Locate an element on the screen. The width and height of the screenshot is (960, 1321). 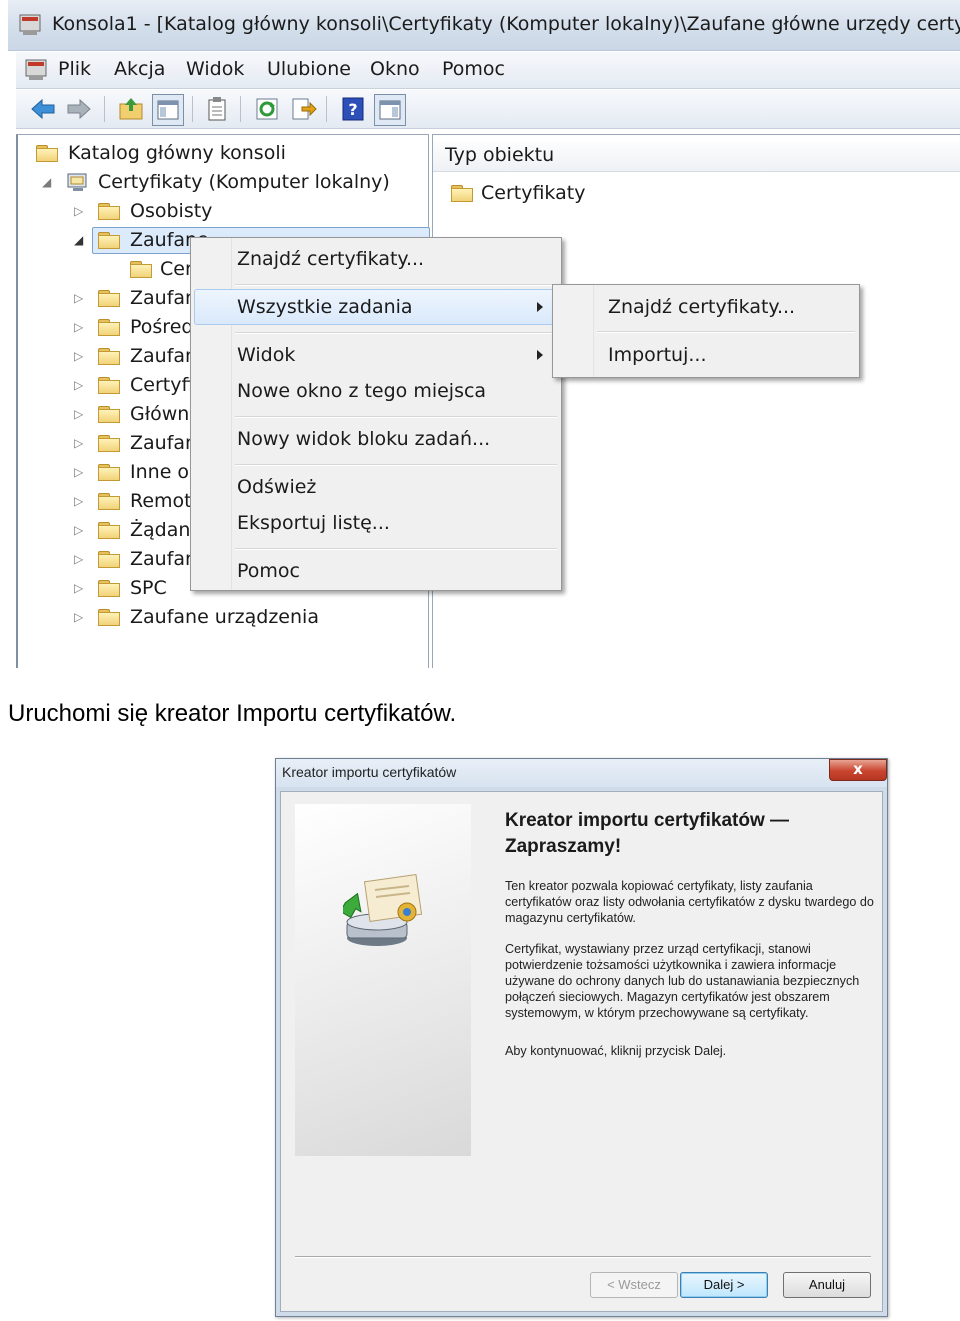
export-list-icon is located at coordinates (303, 109).